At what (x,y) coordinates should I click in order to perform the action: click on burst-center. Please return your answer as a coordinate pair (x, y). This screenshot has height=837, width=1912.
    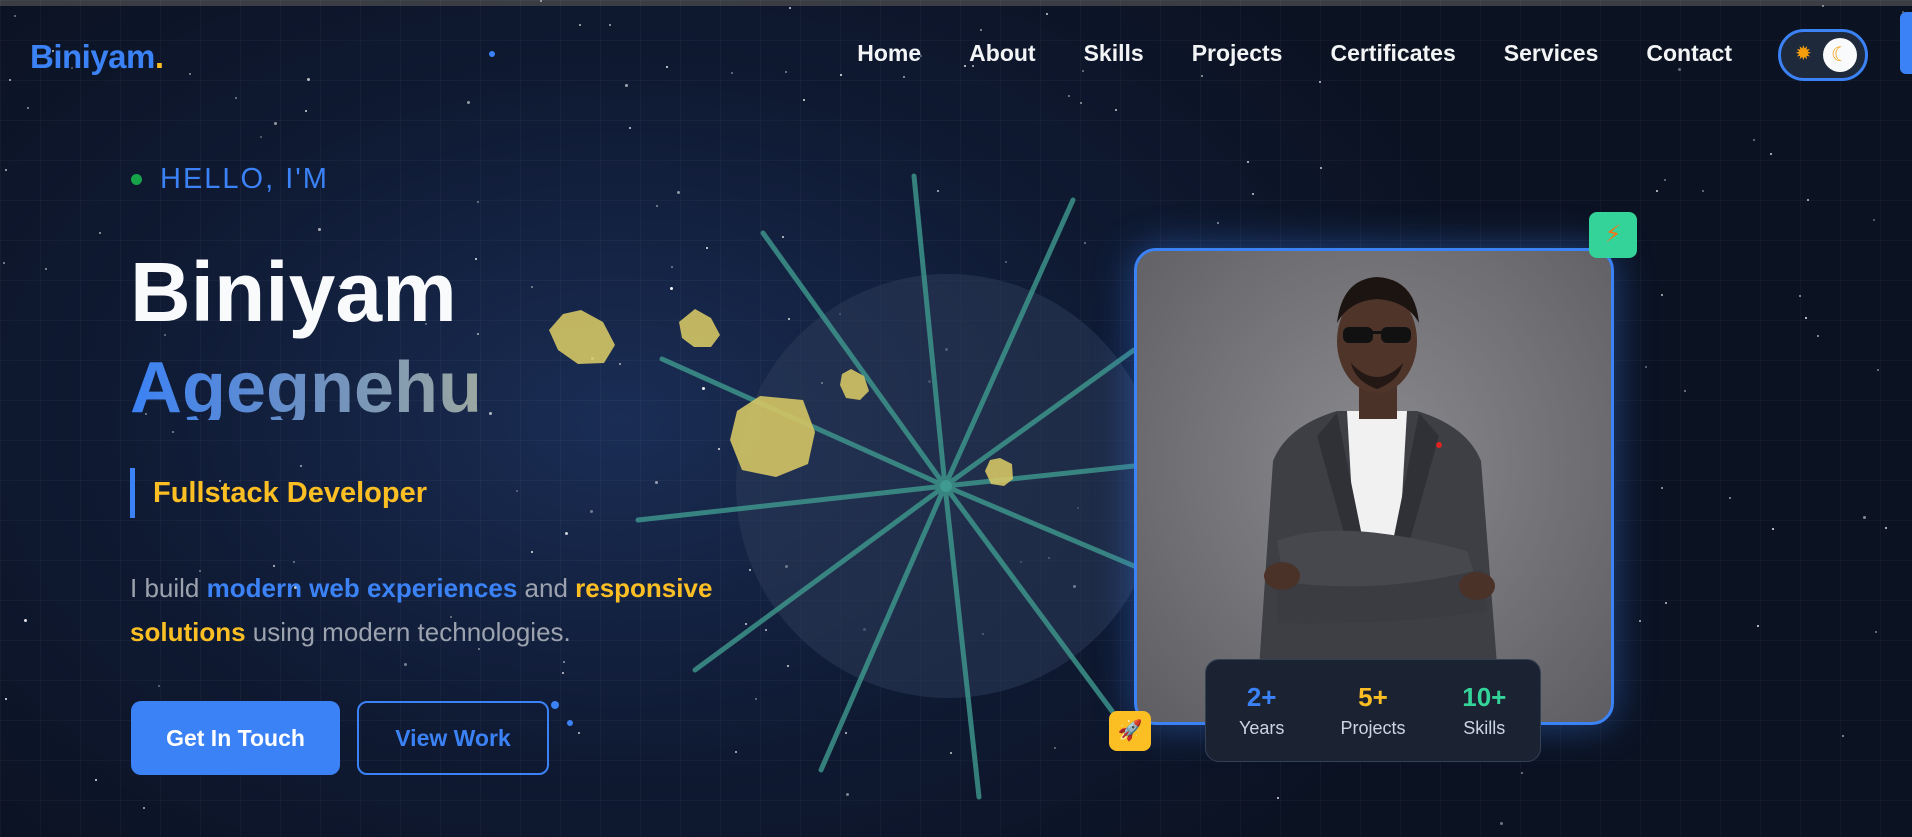
    Looking at the image, I should click on (946, 486).